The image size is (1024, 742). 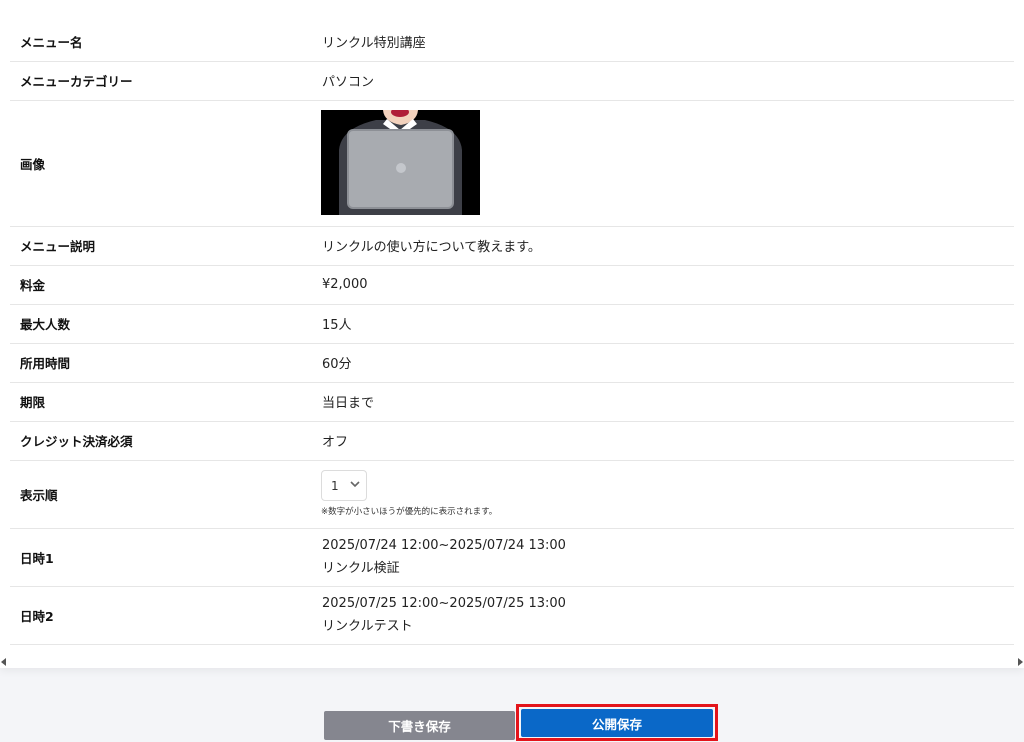 I want to click on row-menu-description: メニュー説明 リンクルの使い方について教えます。, so click(x=512, y=246).